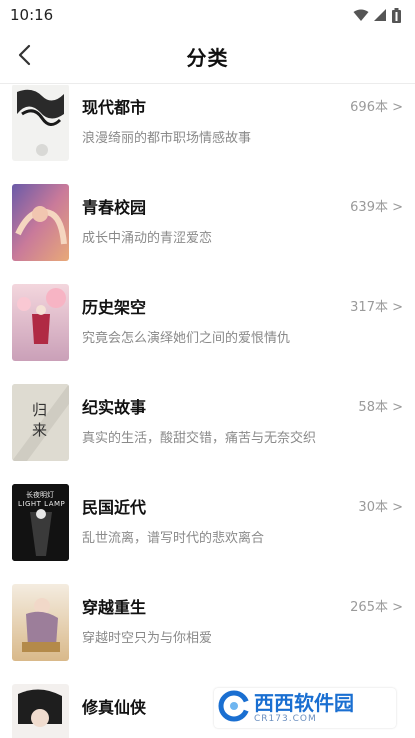 This screenshot has width=415, height=738. I want to click on page-title: 分类, so click(207, 58).